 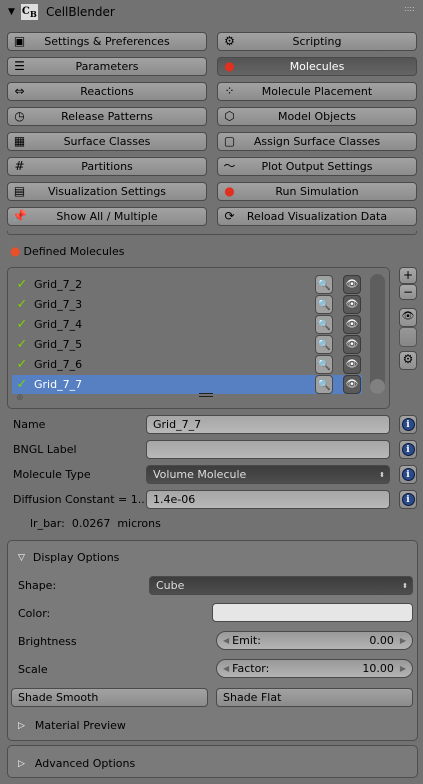 I want to click on nav-button-partitions: # Partitions, so click(x=107, y=166).